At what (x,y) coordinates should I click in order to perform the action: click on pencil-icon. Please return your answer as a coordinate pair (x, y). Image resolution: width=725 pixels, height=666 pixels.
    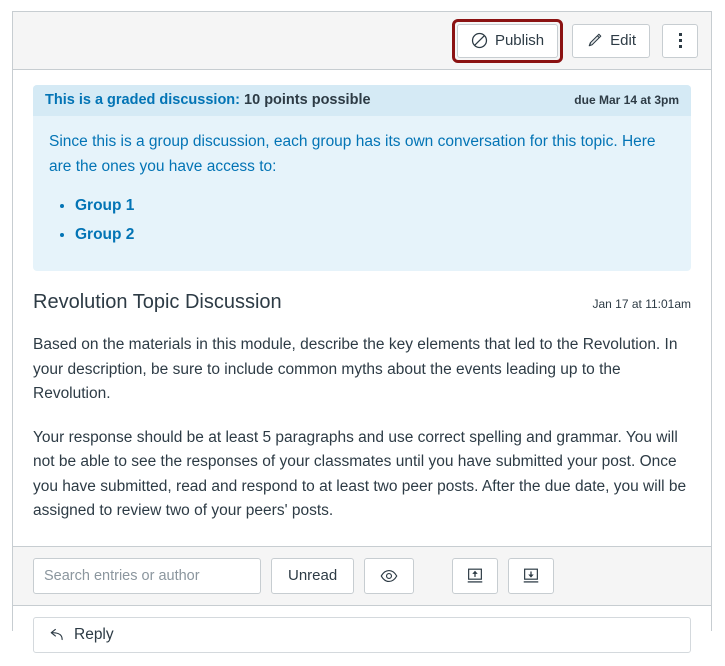
    Looking at the image, I should click on (594, 40).